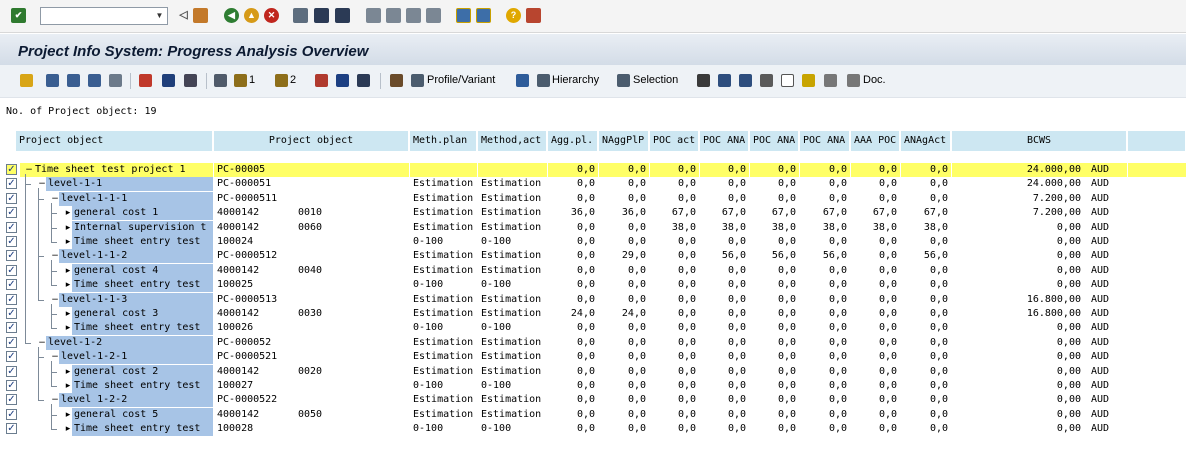 The image size is (1186, 452). What do you see at coordinates (73, 80) in the screenshot?
I see `expand-icon` at bounding box center [73, 80].